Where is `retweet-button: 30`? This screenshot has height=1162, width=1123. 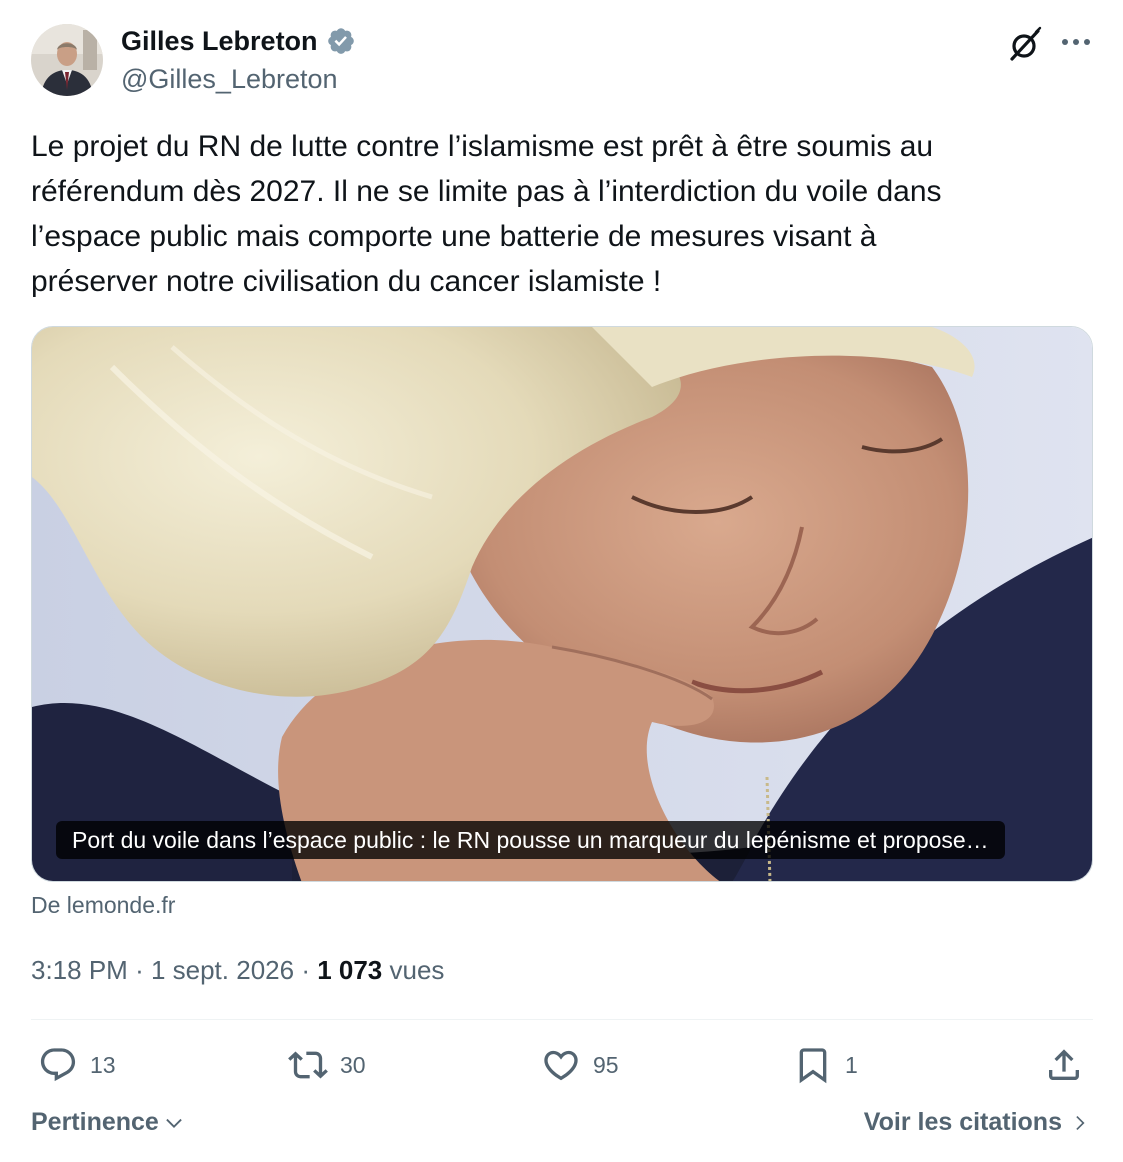 retweet-button: 30 is located at coordinates (327, 1065).